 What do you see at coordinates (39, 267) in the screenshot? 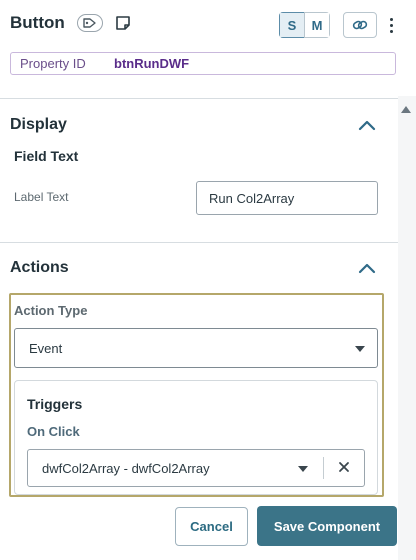
I see `actions-section-title: Actions` at bounding box center [39, 267].